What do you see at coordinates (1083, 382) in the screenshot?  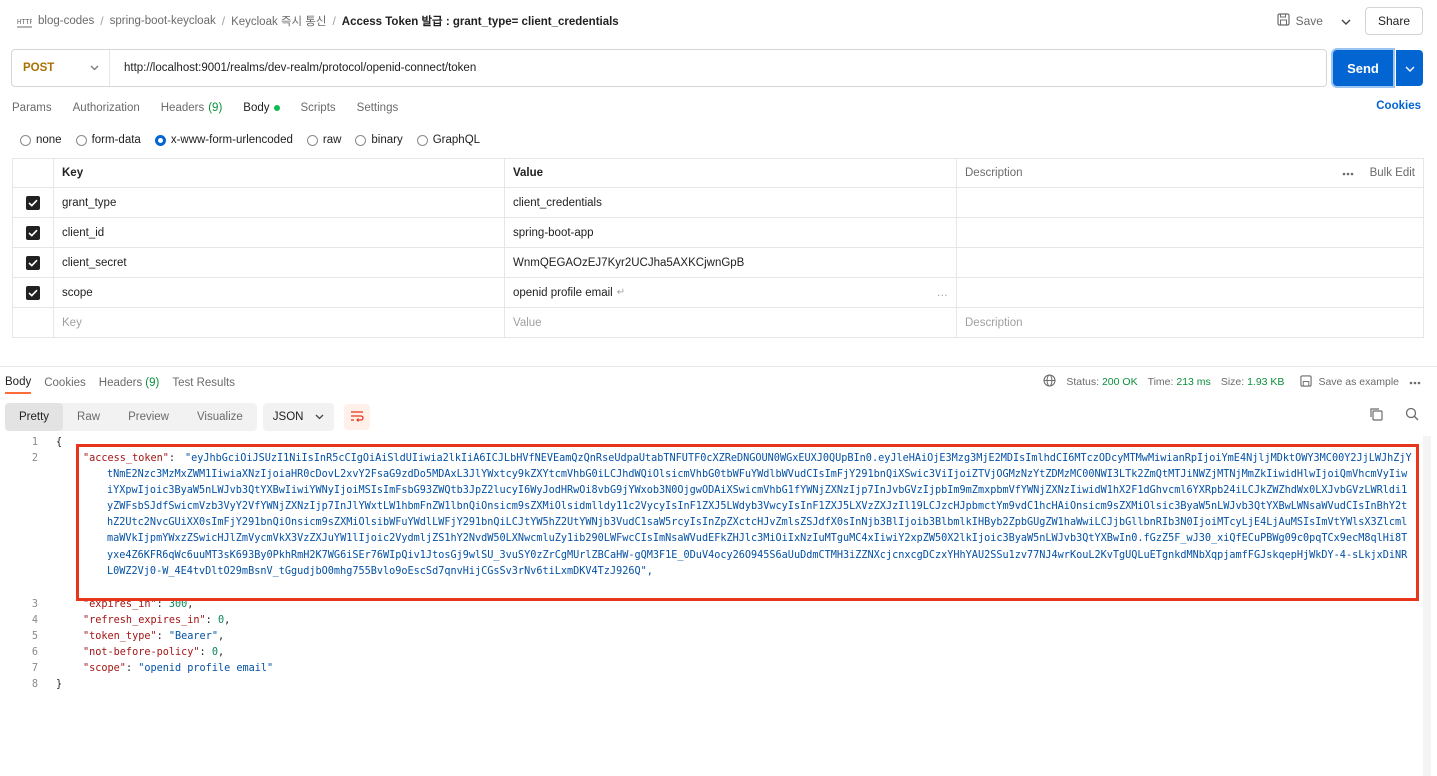 I see `status-label: Status:` at bounding box center [1083, 382].